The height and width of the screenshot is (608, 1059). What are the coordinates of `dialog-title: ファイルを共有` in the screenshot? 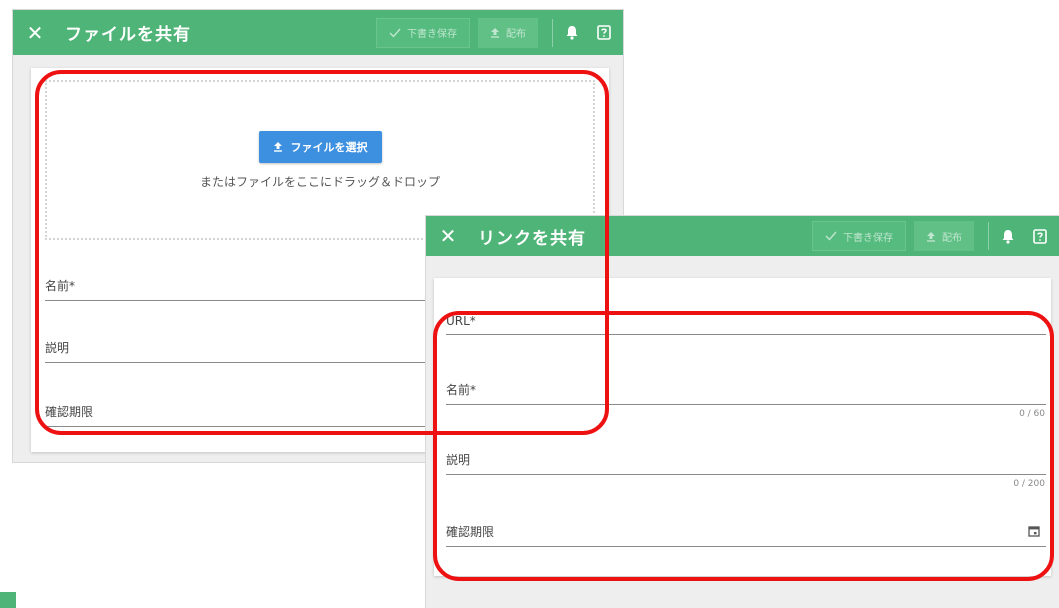 It's located at (128, 35).